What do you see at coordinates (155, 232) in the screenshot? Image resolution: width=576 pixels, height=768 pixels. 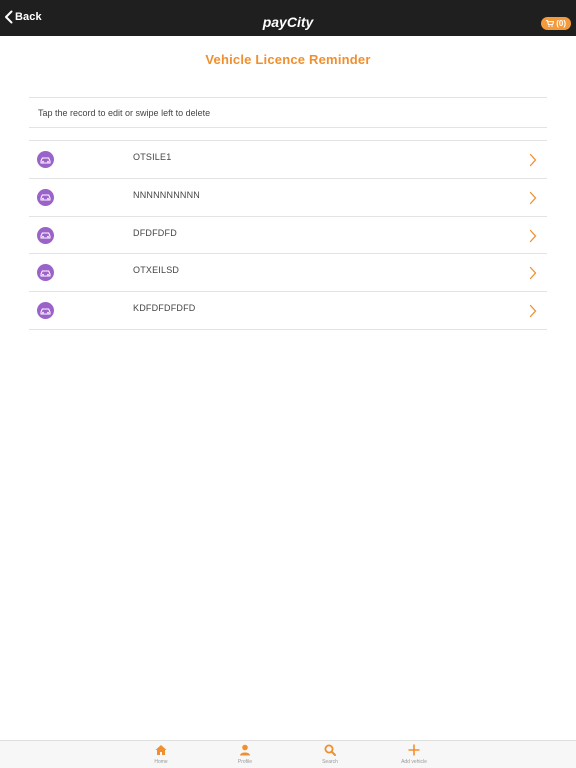 I see `record-label: DFDFDFD` at bounding box center [155, 232].